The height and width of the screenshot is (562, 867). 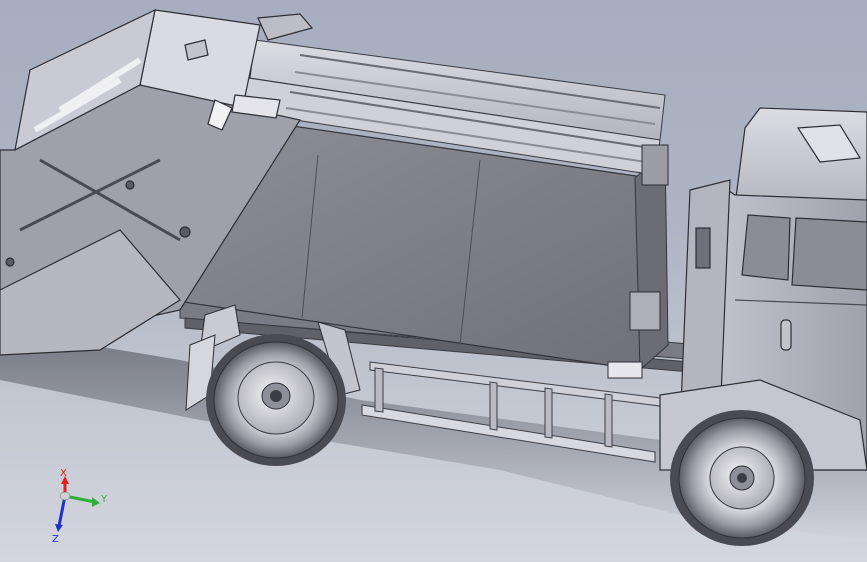 I want to click on y-axis-arrow, so click(x=96, y=502).